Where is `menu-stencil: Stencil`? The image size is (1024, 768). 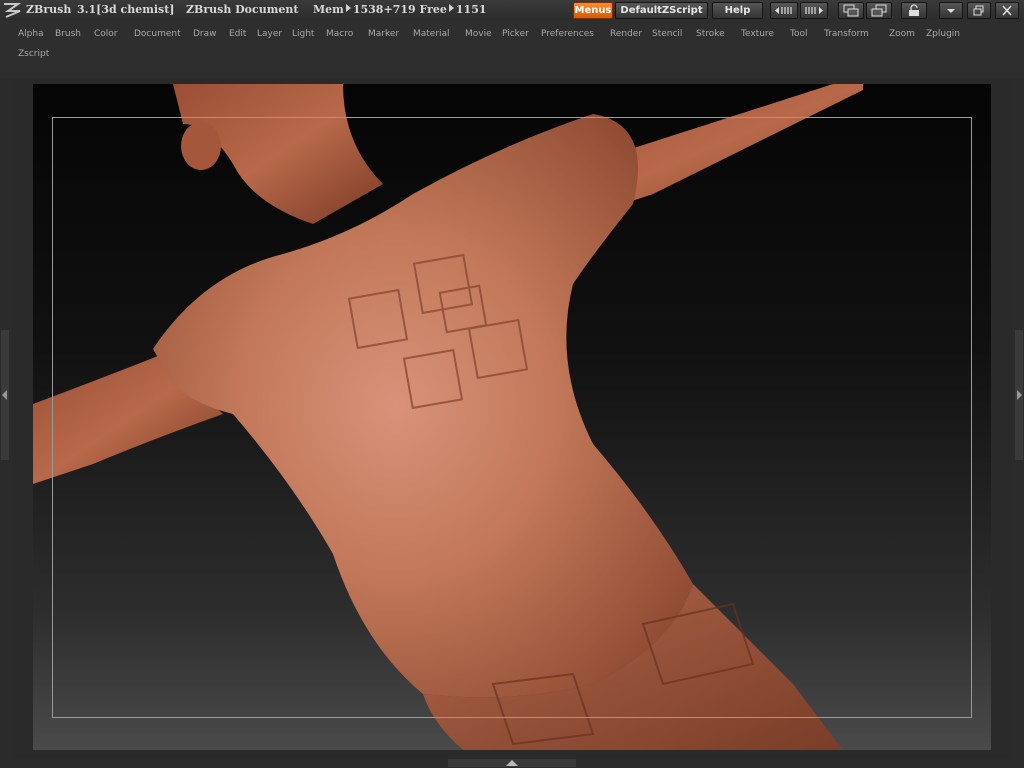 menu-stencil: Stencil is located at coordinates (667, 34).